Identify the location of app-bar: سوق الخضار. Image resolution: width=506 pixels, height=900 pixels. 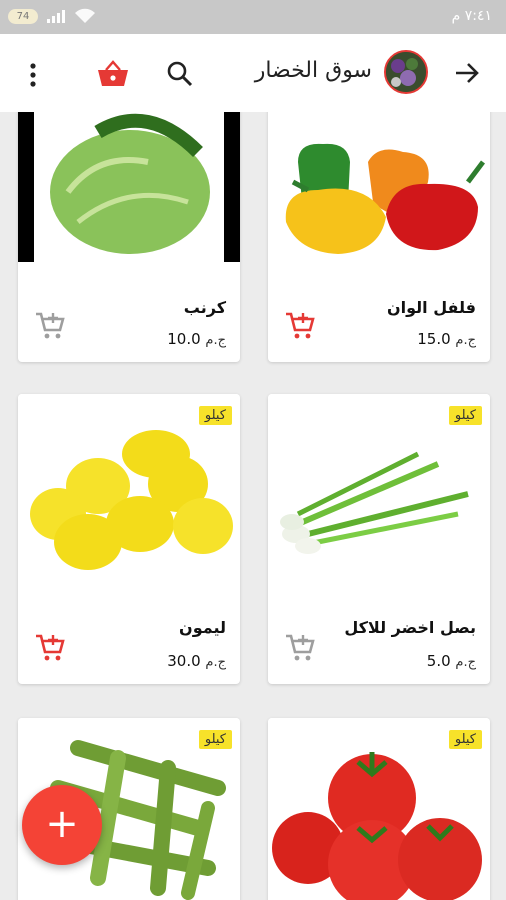
(253, 73).